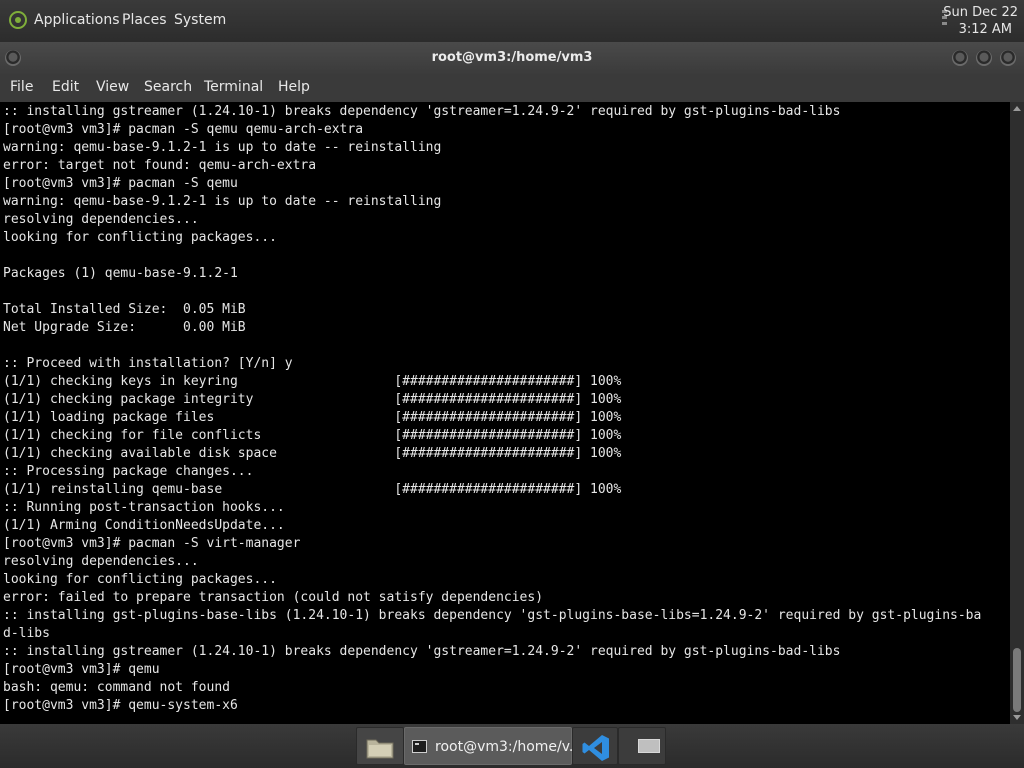 This screenshot has width=1024, height=768. I want to click on scrollbar-thumb, so click(1017, 680).